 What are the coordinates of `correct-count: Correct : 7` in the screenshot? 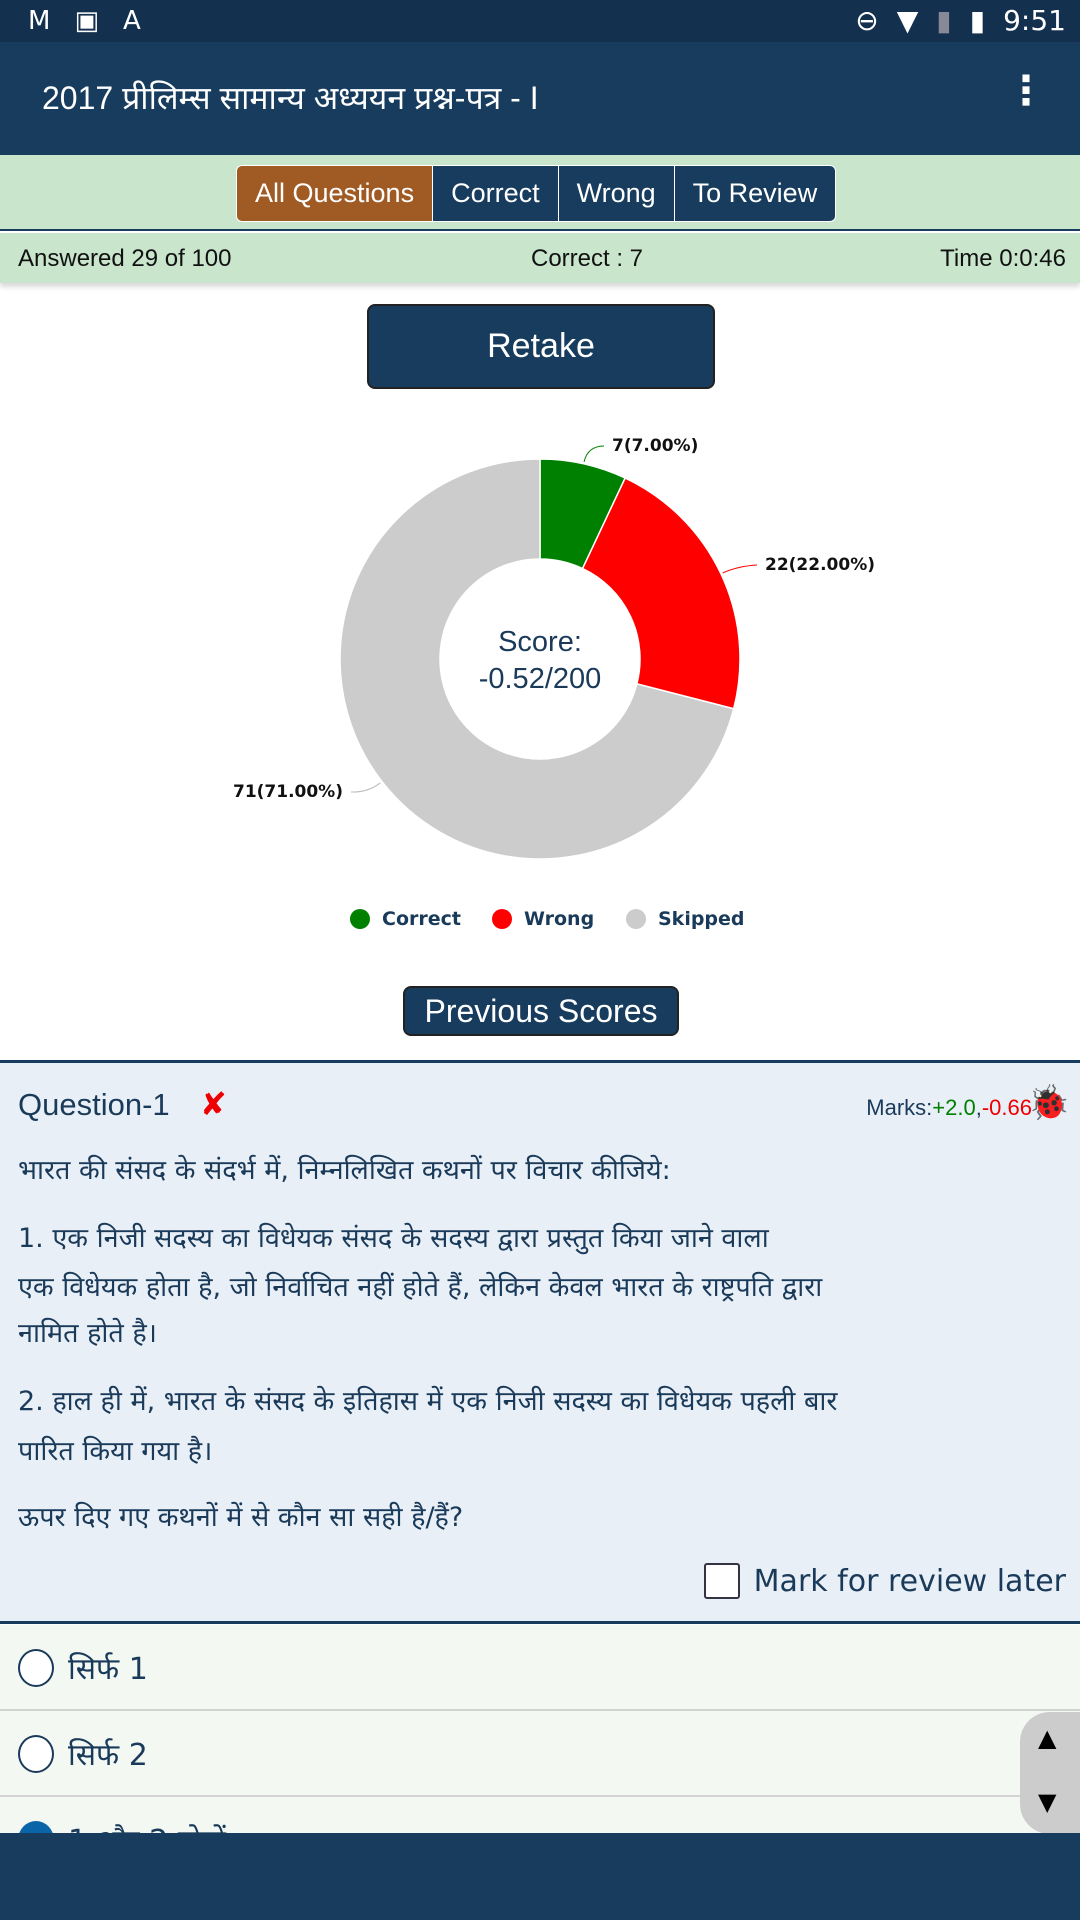 It's located at (587, 258).